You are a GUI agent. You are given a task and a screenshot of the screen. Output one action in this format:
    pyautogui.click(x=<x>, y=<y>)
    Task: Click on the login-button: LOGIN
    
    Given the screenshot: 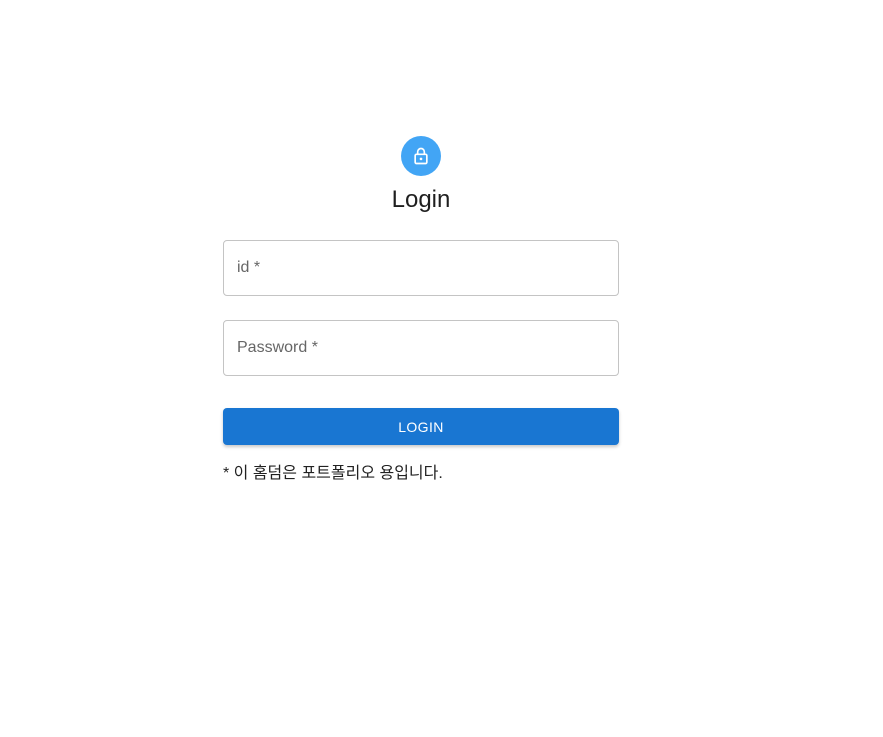 What is the action you would take?
    pyautogui.click(x=421, y=426)
    